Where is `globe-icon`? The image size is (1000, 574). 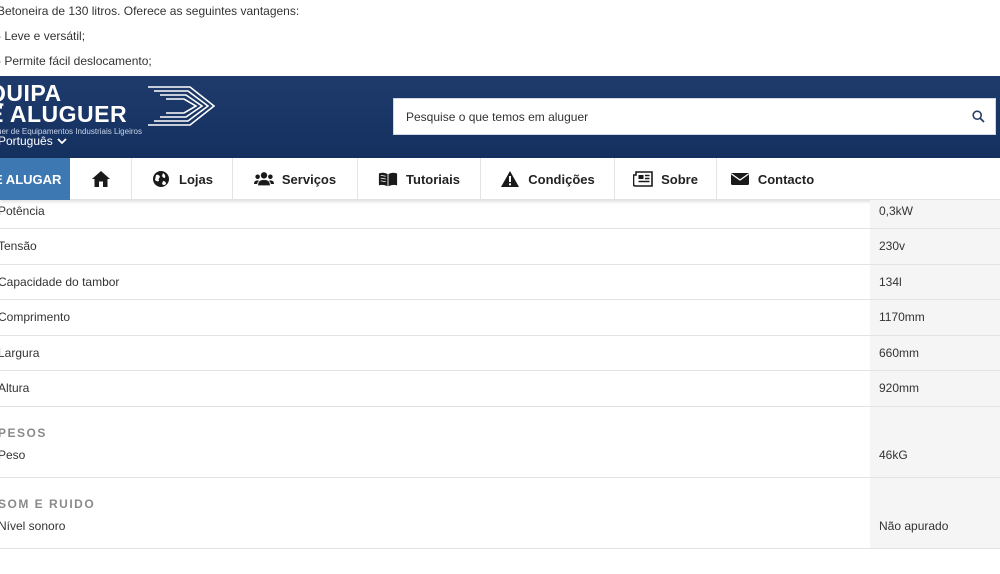
globe-icon is located at coordinates (161, 179).